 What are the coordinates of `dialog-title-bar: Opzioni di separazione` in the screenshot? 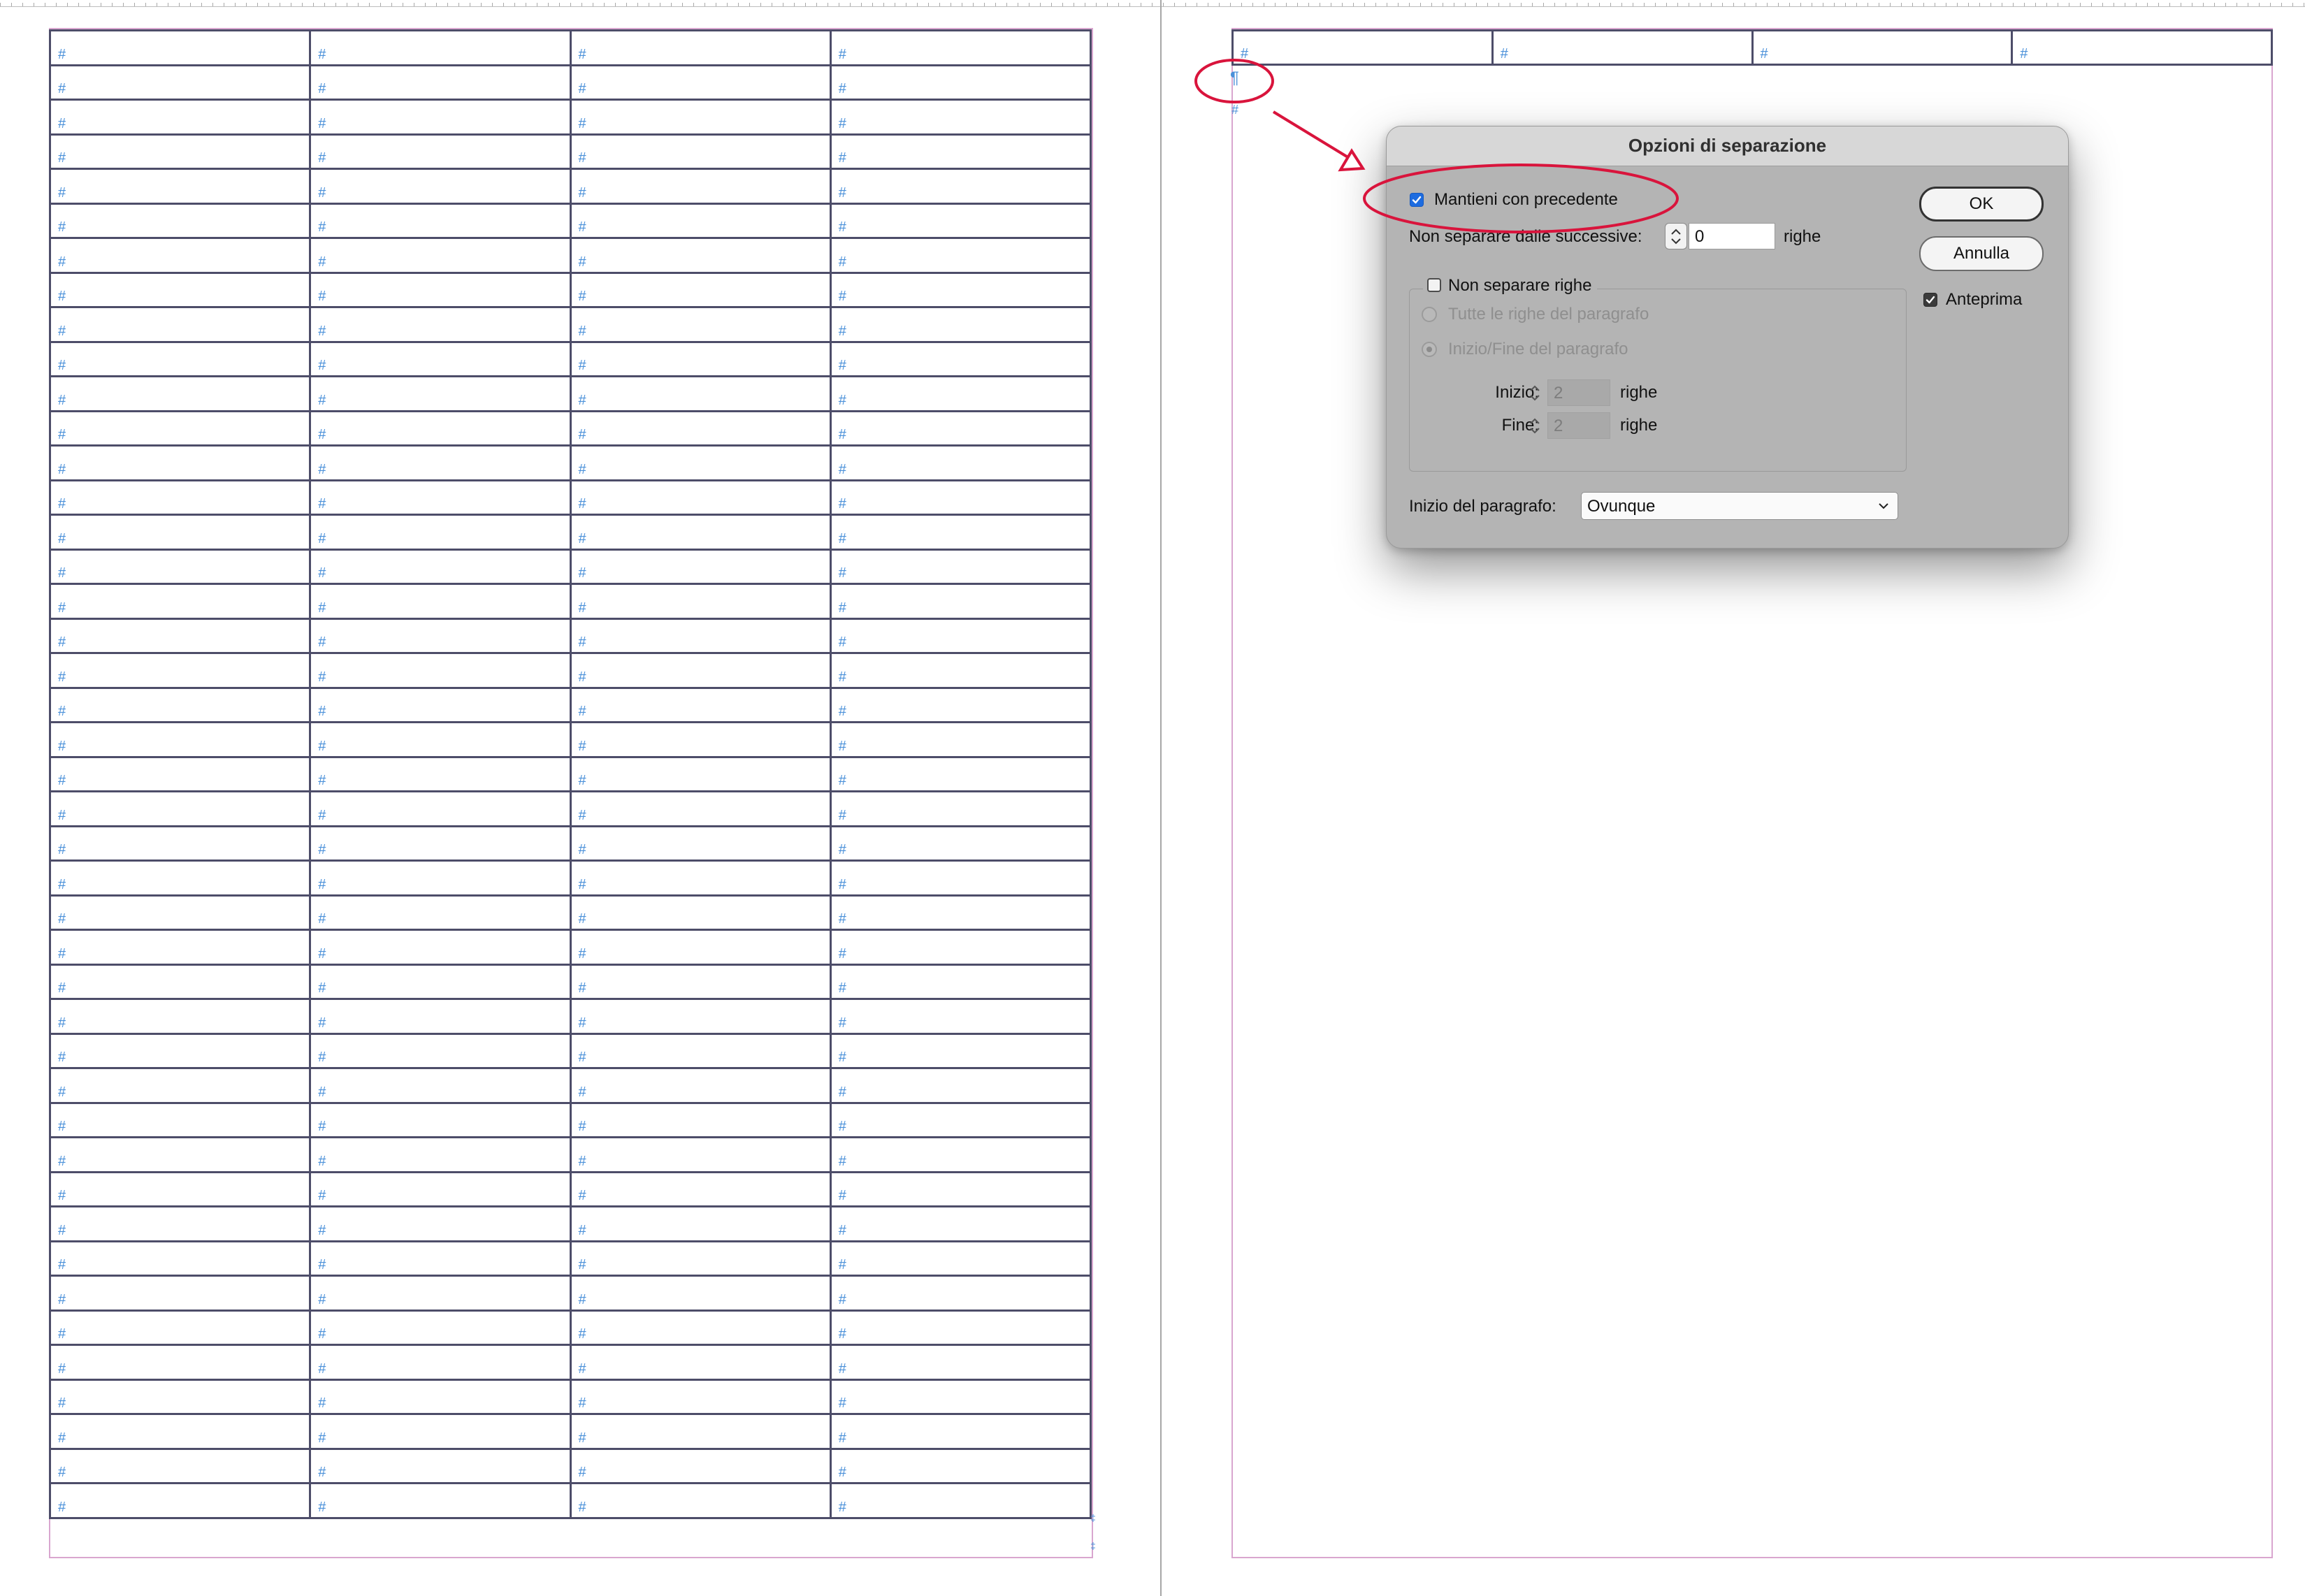 It's located at (1727, 146).